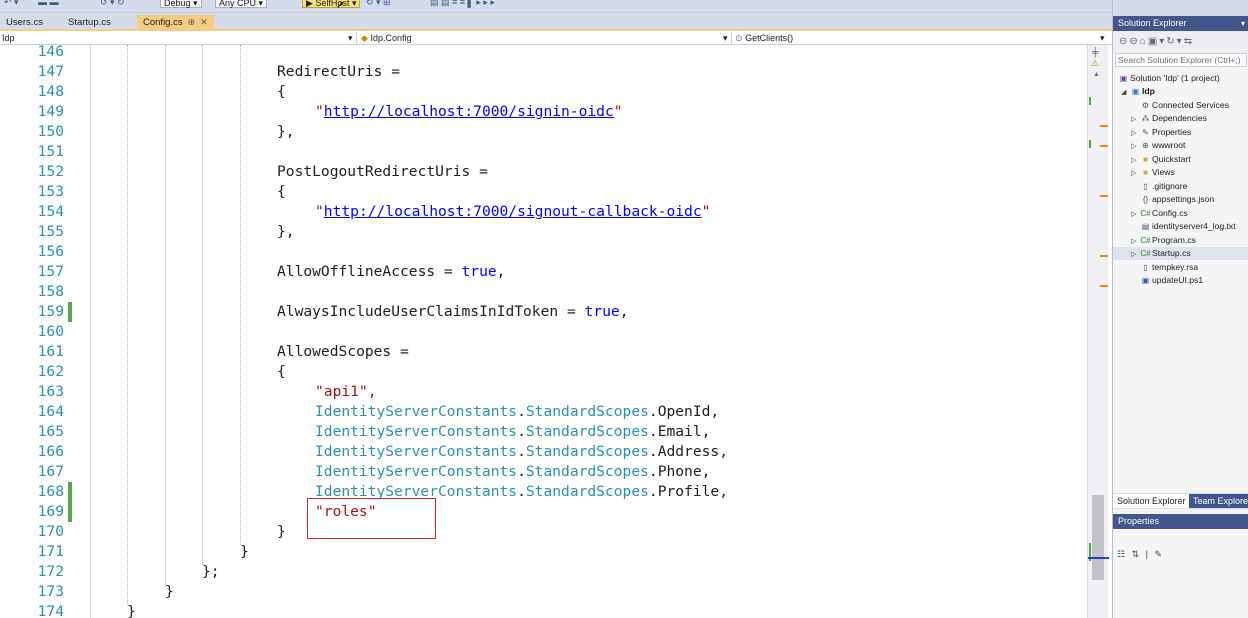 This screenshot has width=1248, height=618. Describe the element at coordinates (50, 291) in the screenshot. I see `line-number: 158` at that location.